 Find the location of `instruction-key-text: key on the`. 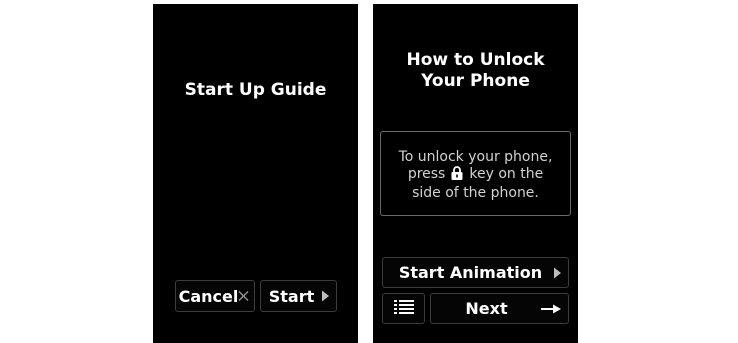

instruction-key-text: key on the is located at coordinates (506, 174).